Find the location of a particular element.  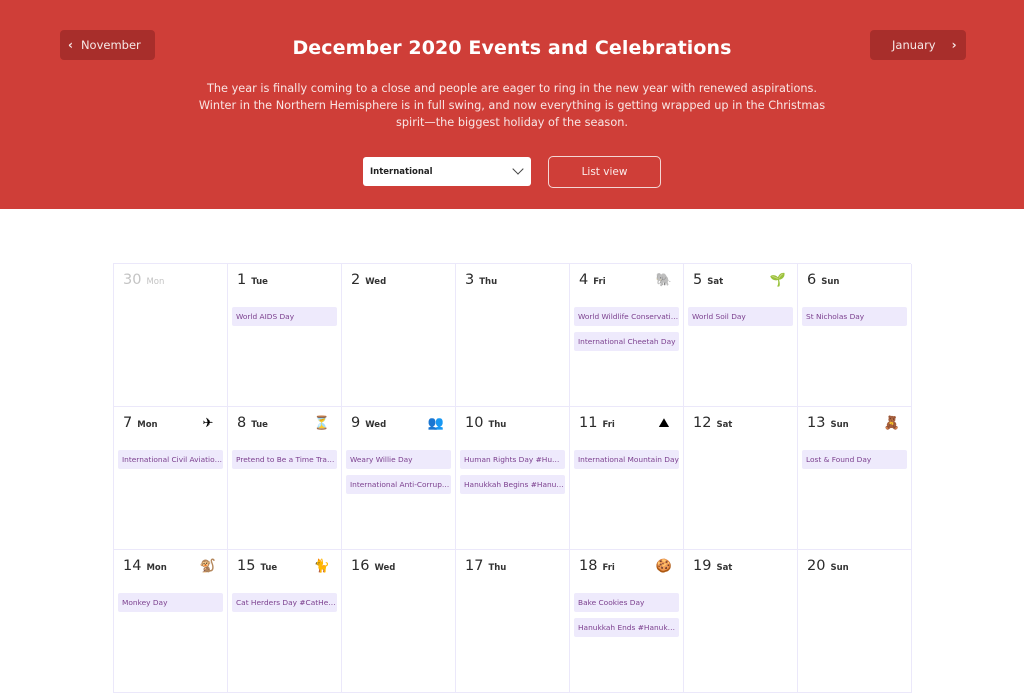

event-list: Pretend to Be a Time Traveler Day is located at coordinates (284, 459).